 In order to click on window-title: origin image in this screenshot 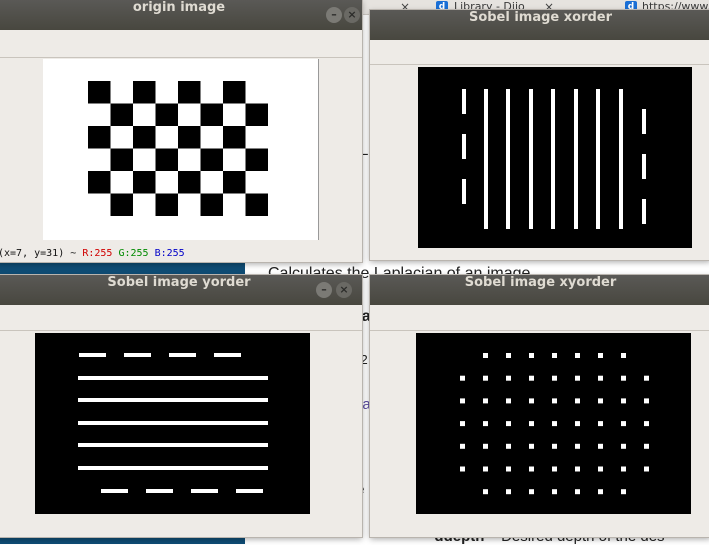, I will do `click(179, 7)`.